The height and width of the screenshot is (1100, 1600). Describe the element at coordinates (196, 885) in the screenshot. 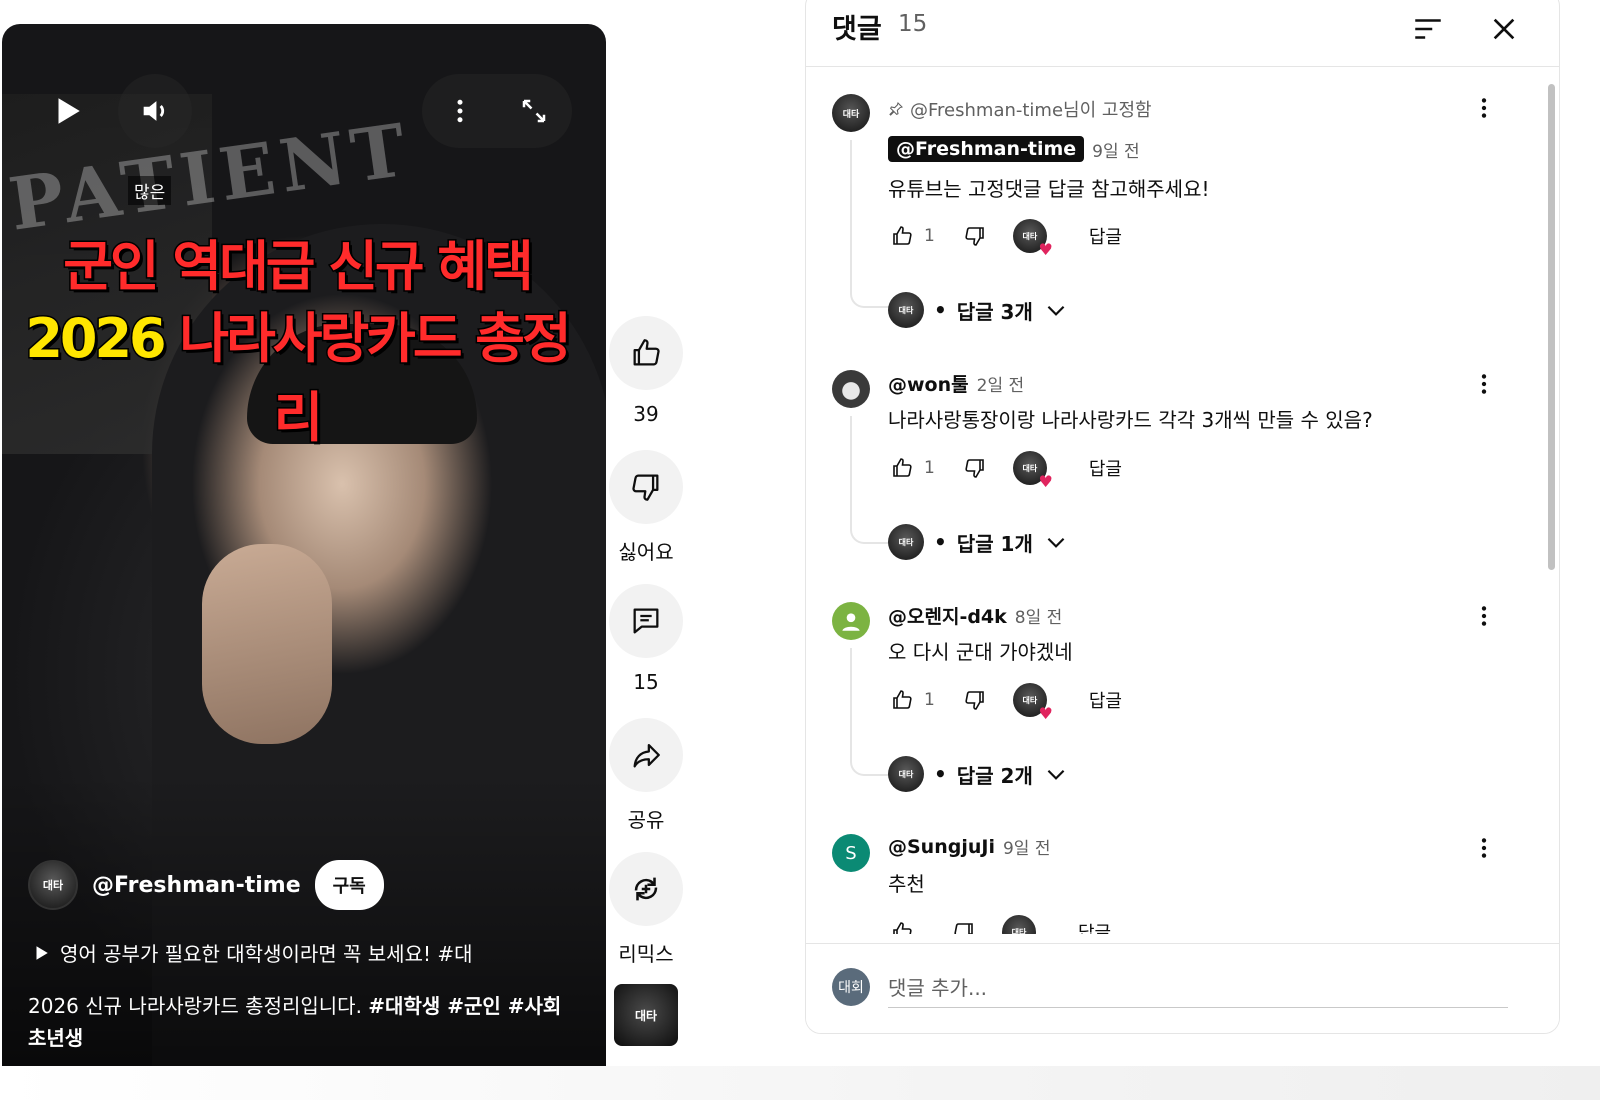

I see `channel-name: @Freshman-time` at that location.